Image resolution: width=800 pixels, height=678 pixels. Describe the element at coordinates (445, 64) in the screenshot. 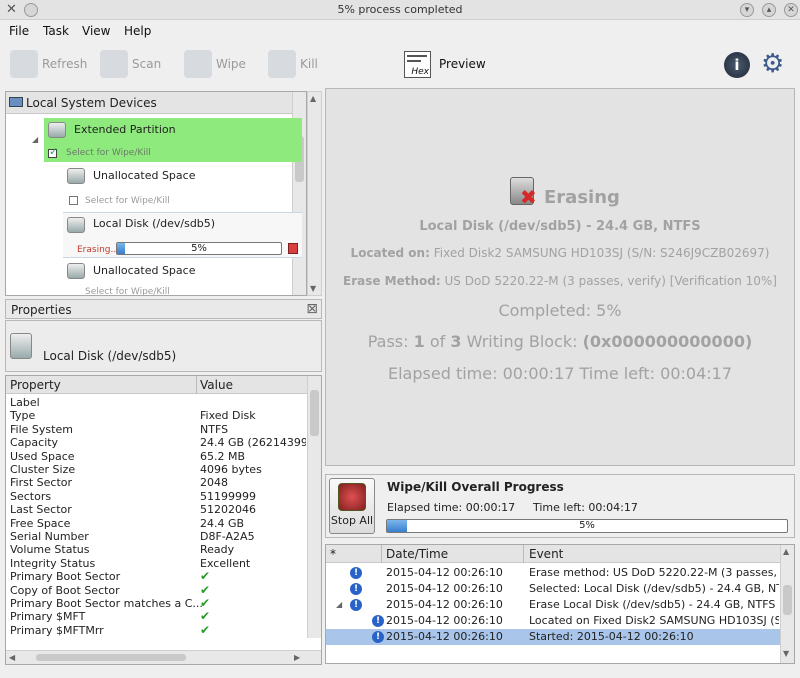

I see `preview-button: Hex Preview` at that location.